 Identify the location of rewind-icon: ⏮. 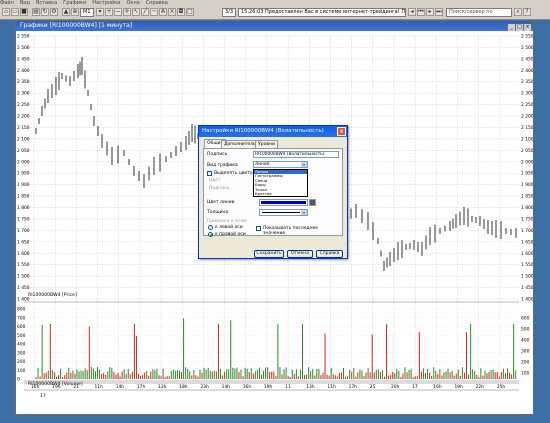
(421, 12).